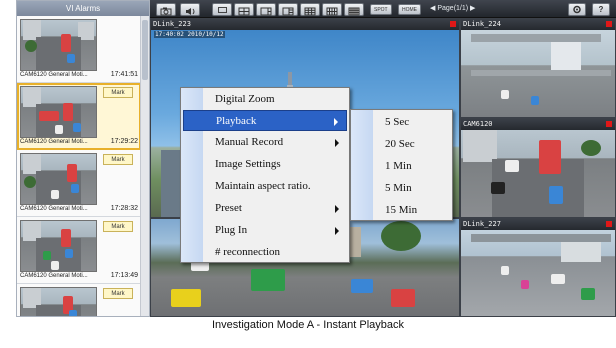 The image size is (616, 348). Describe the element at coordinates (189, 34) in the screenshot. I see `video-timestamp: 17:40:02 2010/10/12` at that location.